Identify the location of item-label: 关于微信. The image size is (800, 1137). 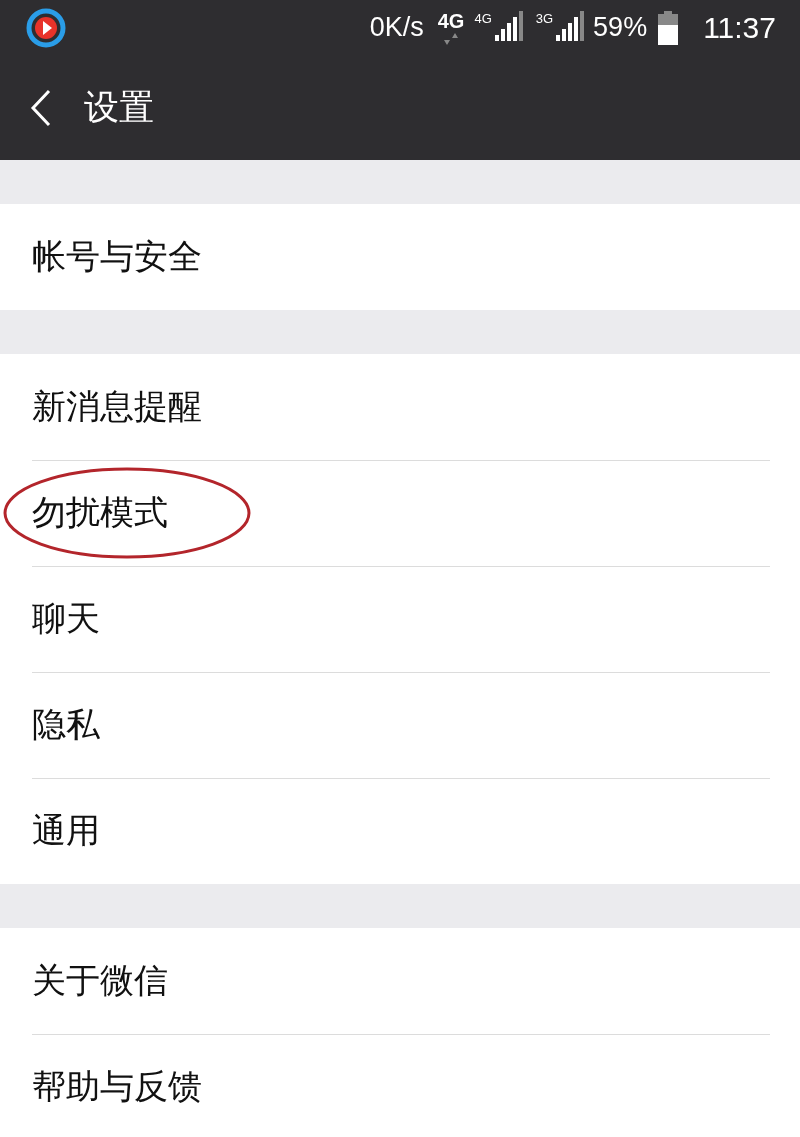
(100, 980).